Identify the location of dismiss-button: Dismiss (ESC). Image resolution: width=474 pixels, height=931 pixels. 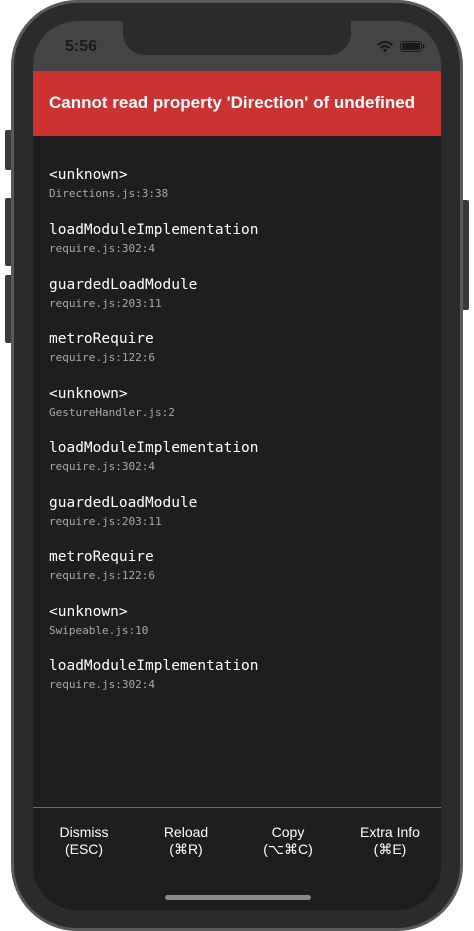
(84, 841).